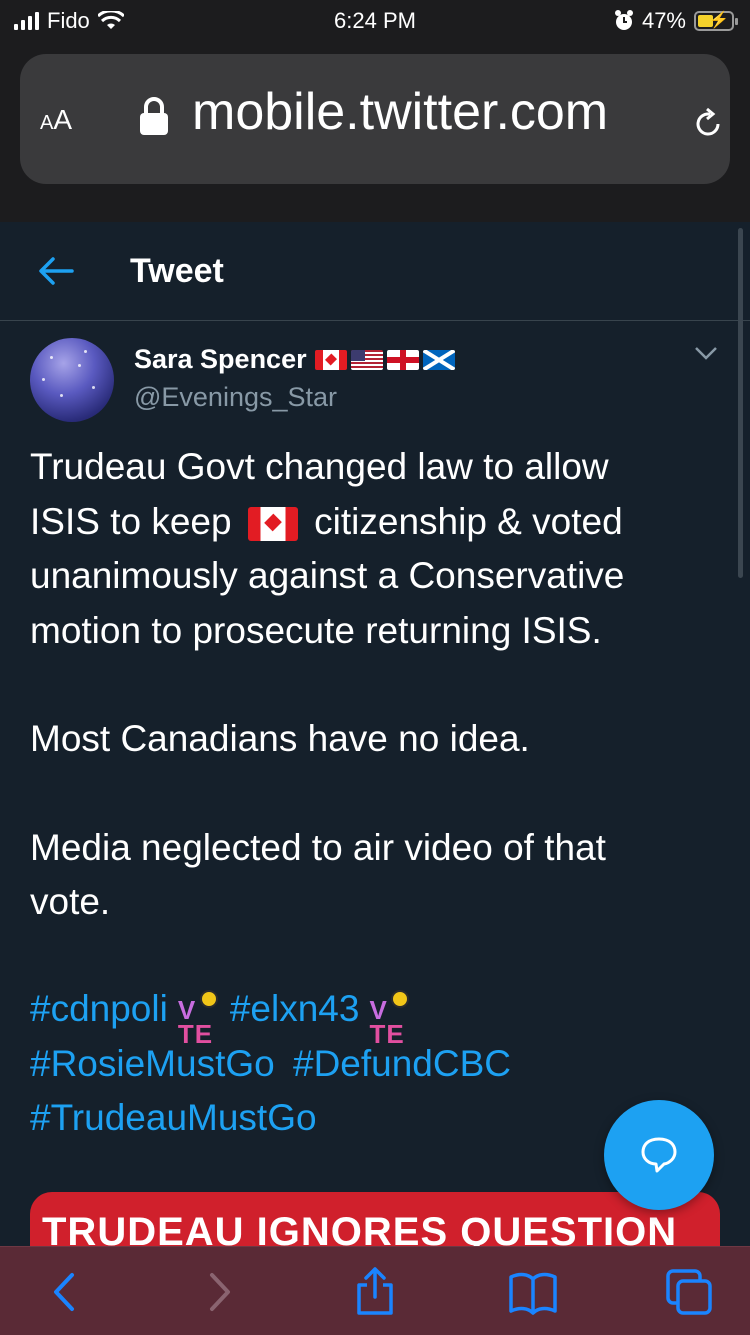  I want to click on tweet-line: unanimously against a Conservative, so click(327, 575).